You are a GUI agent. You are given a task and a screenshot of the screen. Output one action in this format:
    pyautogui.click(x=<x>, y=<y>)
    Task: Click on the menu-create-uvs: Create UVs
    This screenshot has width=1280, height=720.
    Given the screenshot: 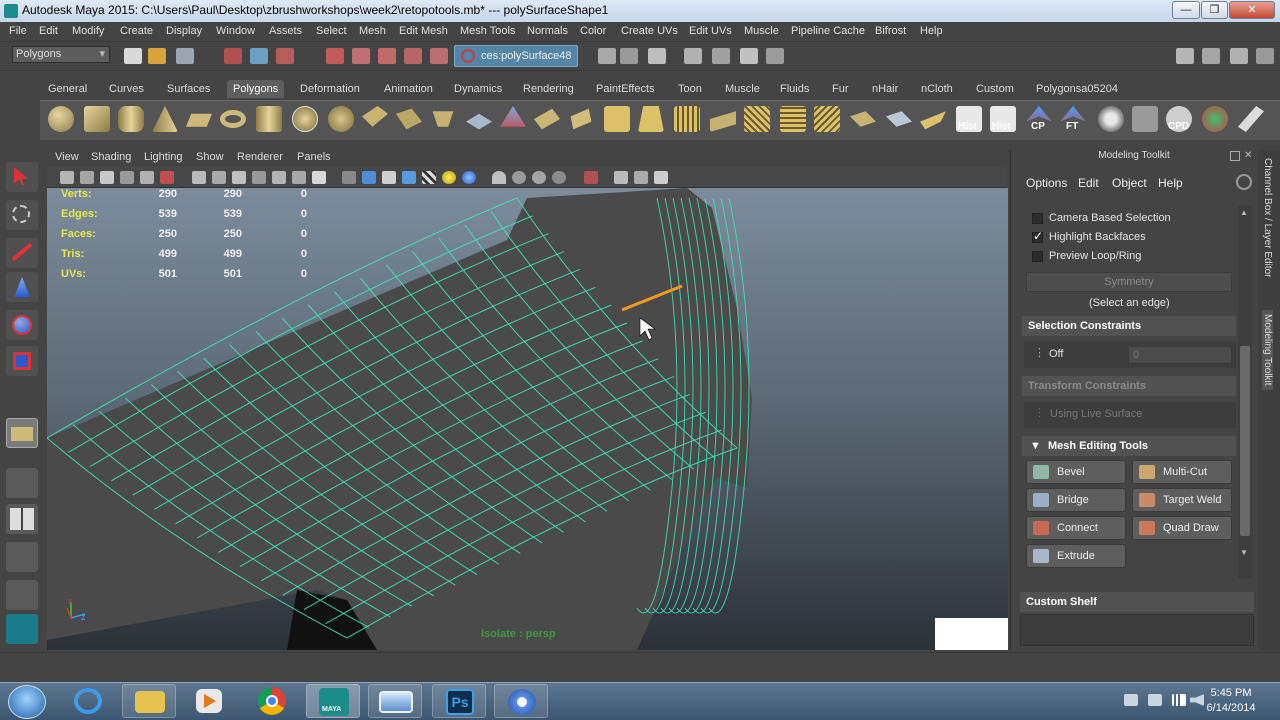 What is the action you would take?
    pyautogui.click(x=649, y=31)
    